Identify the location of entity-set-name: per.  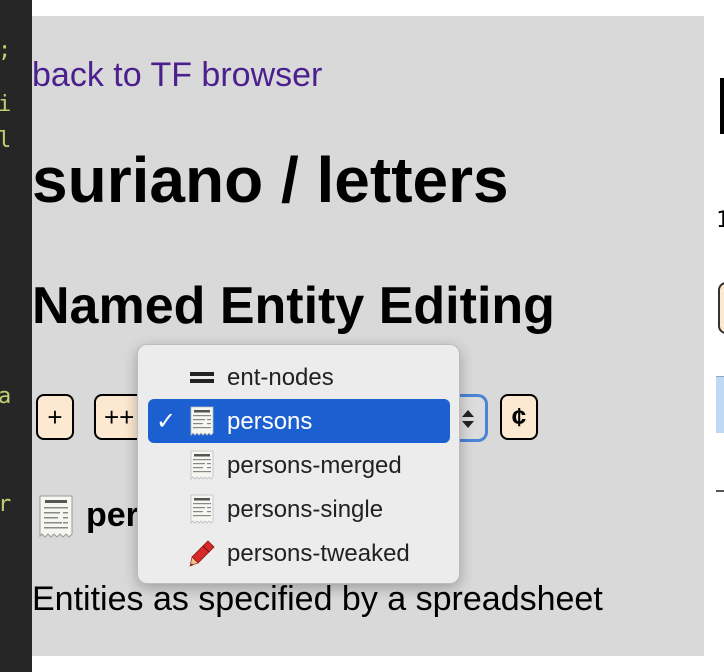
(112, 515).